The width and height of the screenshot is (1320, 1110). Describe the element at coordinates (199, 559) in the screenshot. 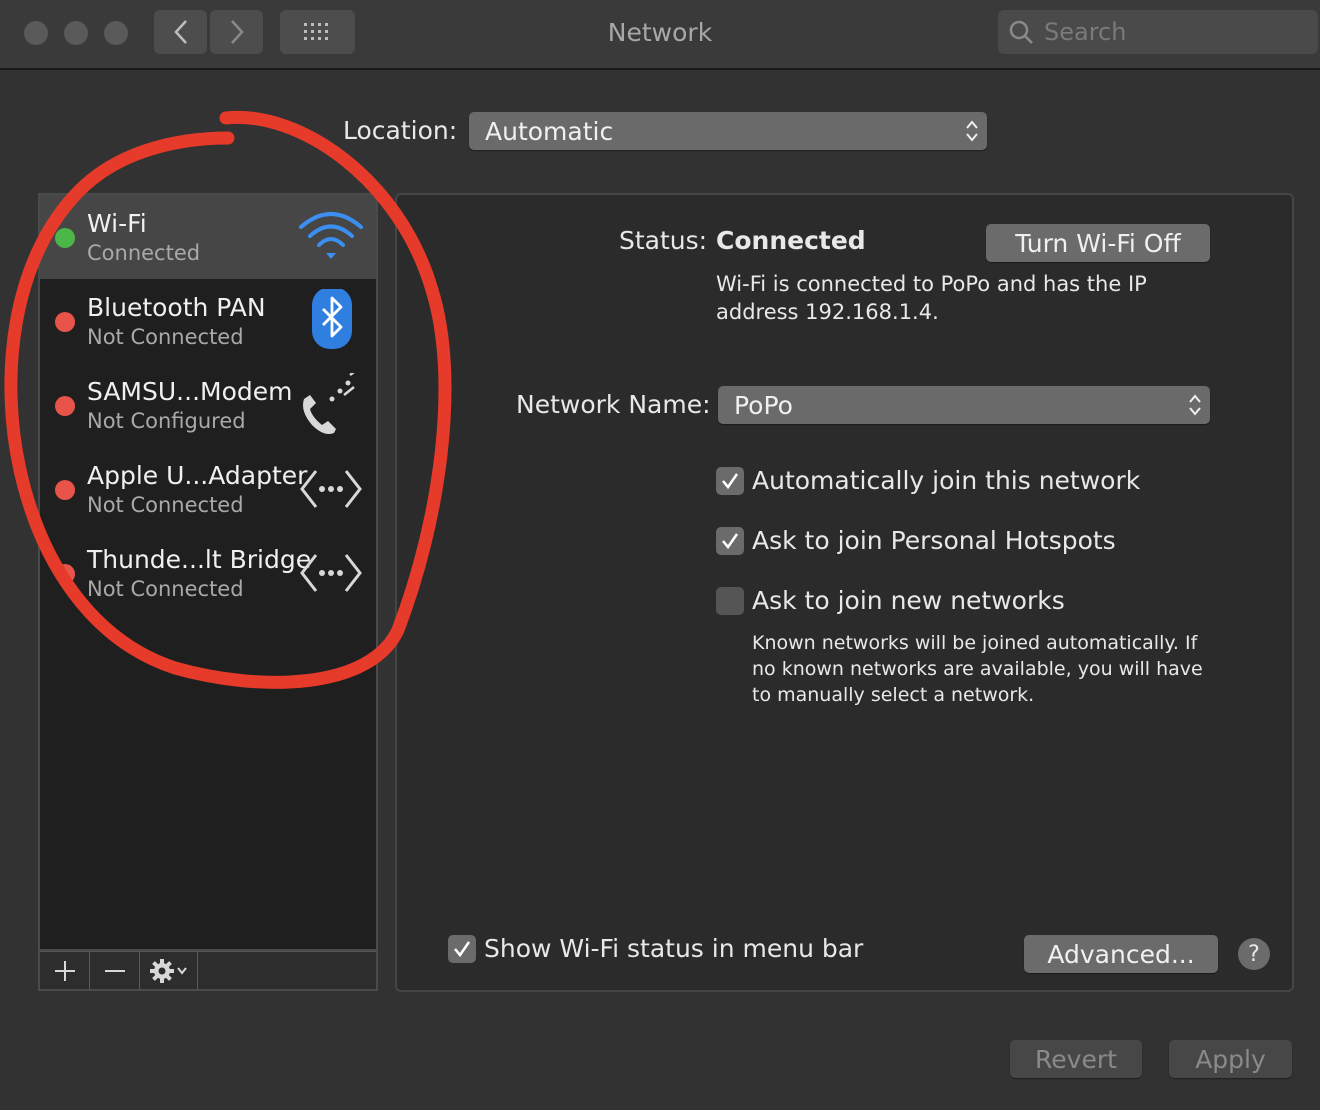

I see `service-name: Thunde...lt Bridge` at that location.